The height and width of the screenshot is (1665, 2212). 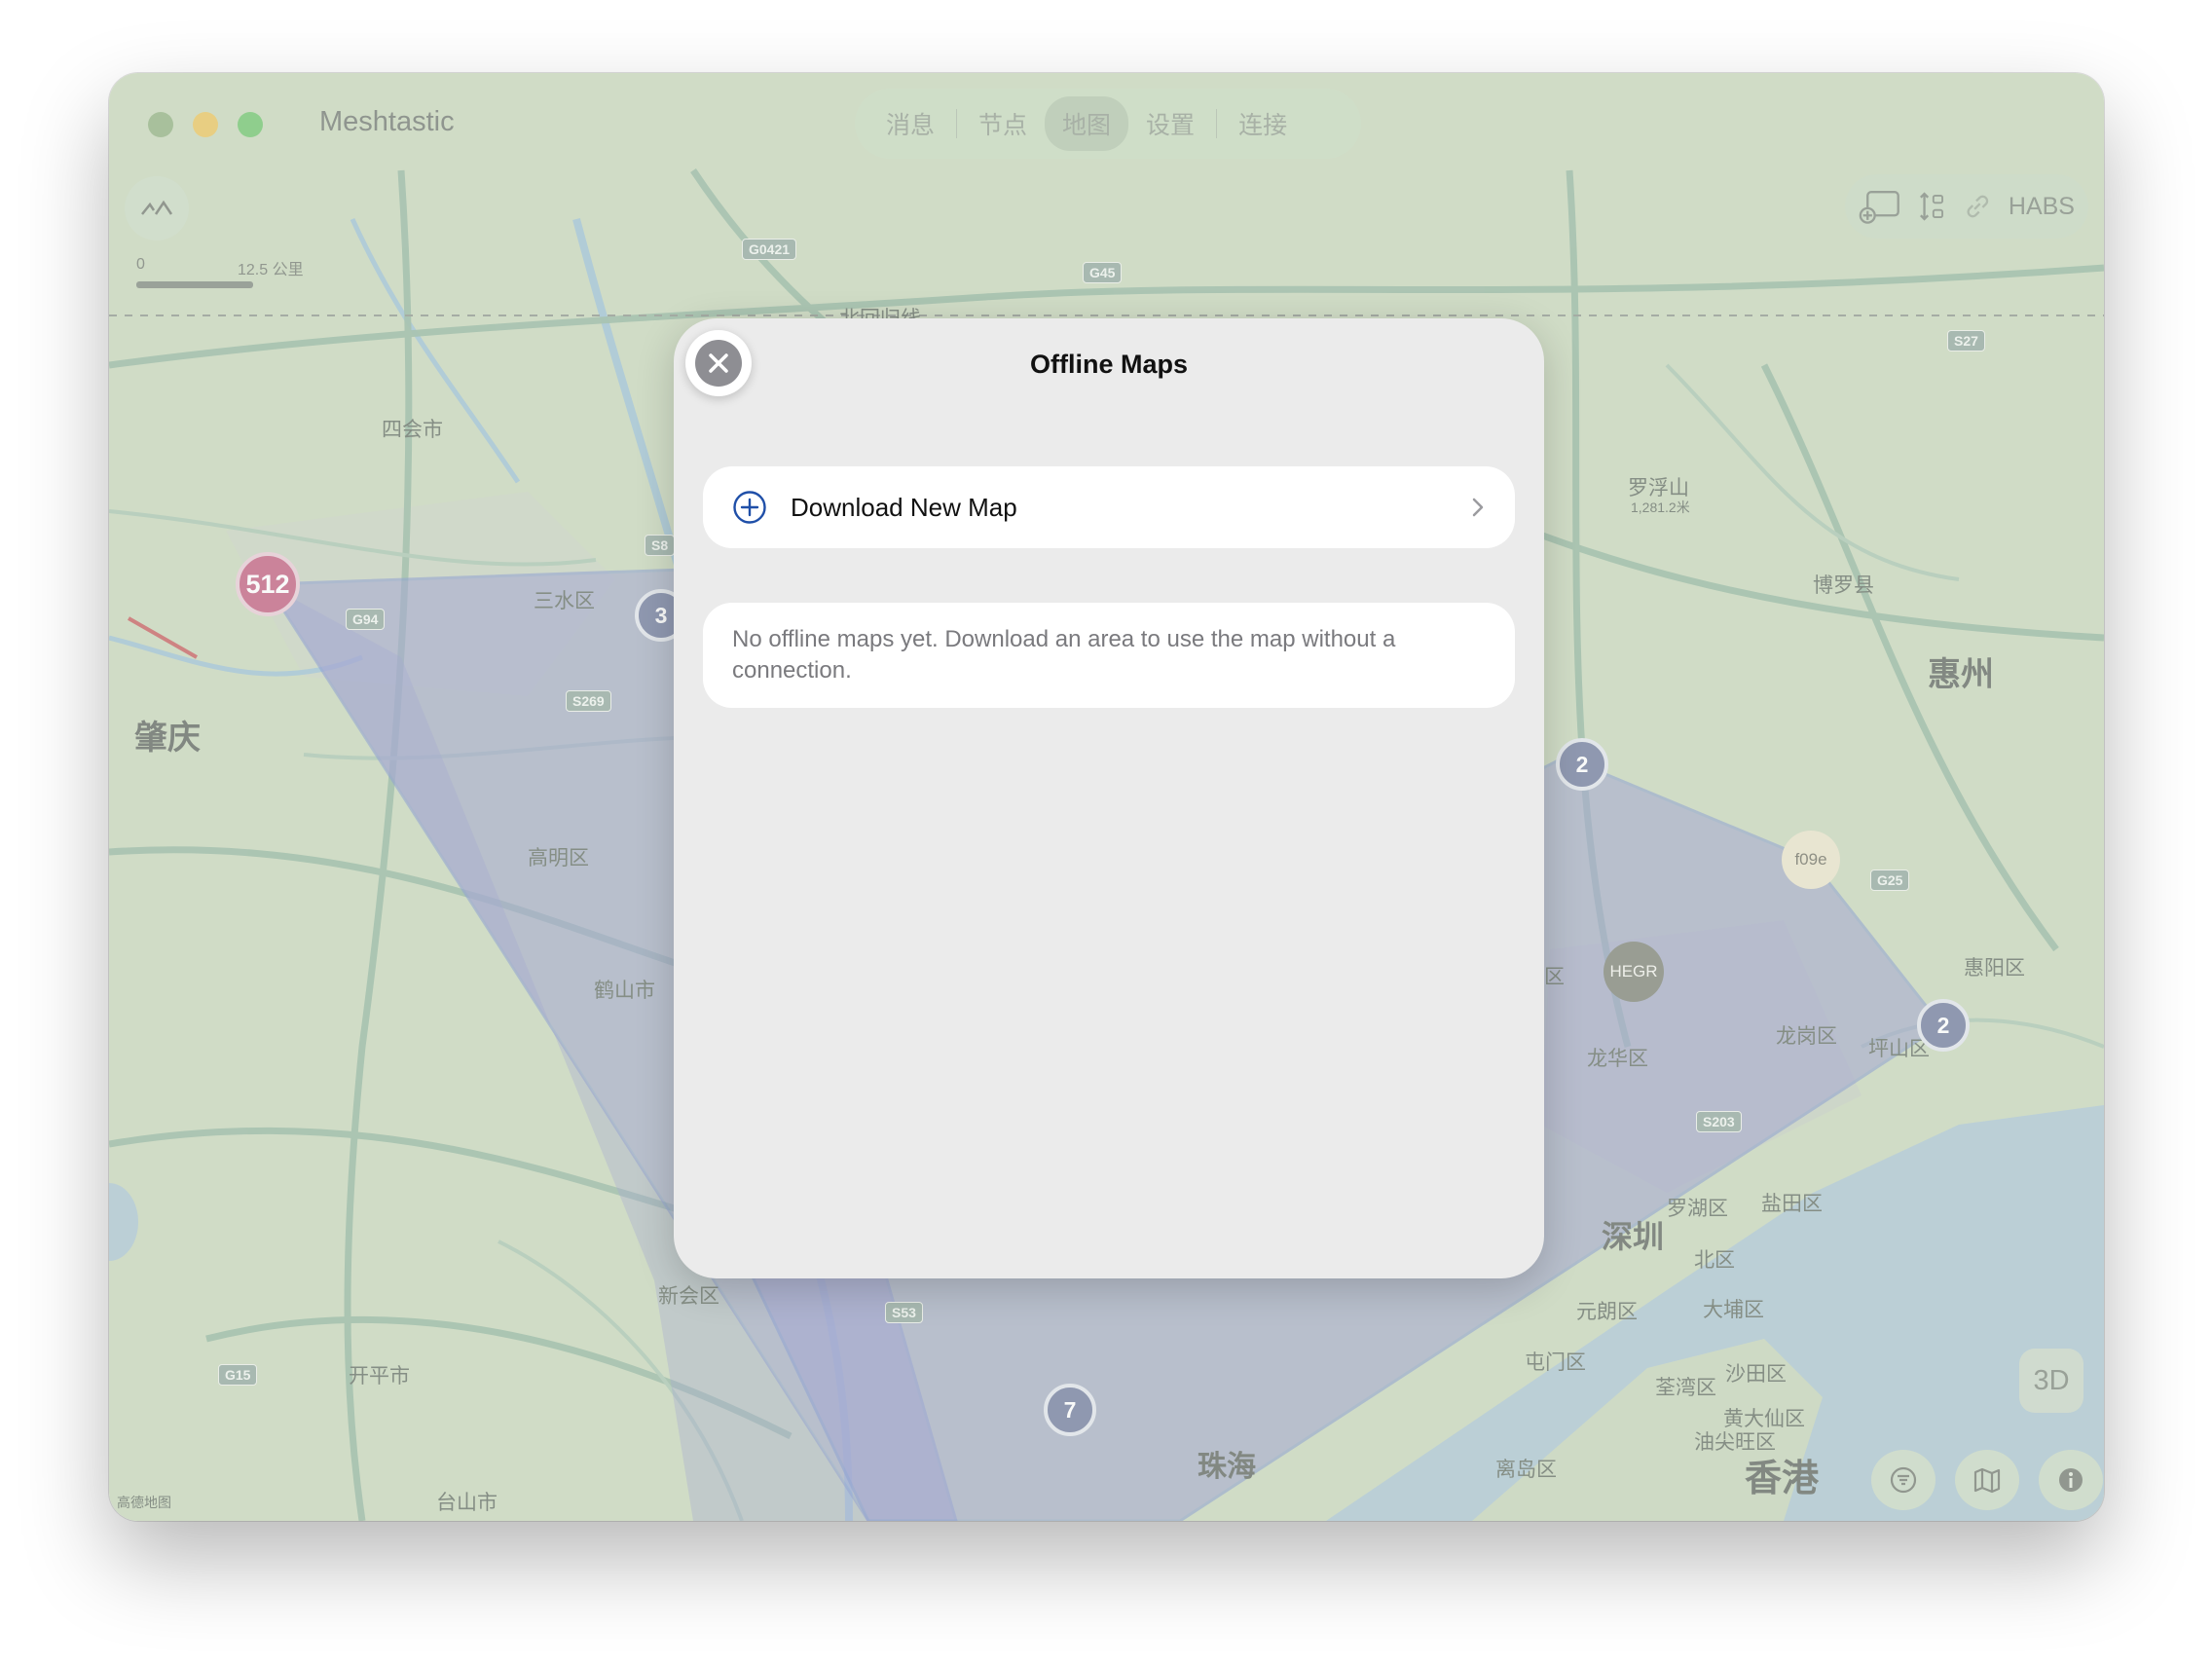 What do you see at coordinates (904, 507) in the screenshot?
I see `download-new-map-label: Download New Map` at bounding box center [904, 507].